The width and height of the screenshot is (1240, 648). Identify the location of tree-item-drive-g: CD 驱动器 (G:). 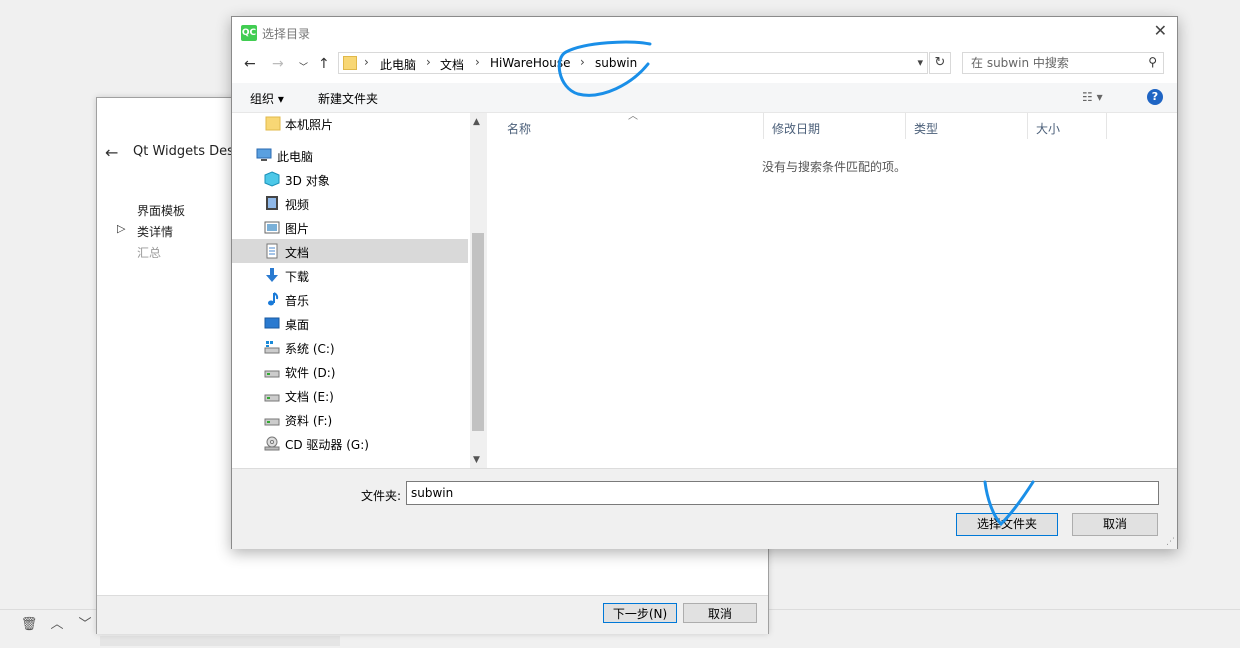
(350, 443).